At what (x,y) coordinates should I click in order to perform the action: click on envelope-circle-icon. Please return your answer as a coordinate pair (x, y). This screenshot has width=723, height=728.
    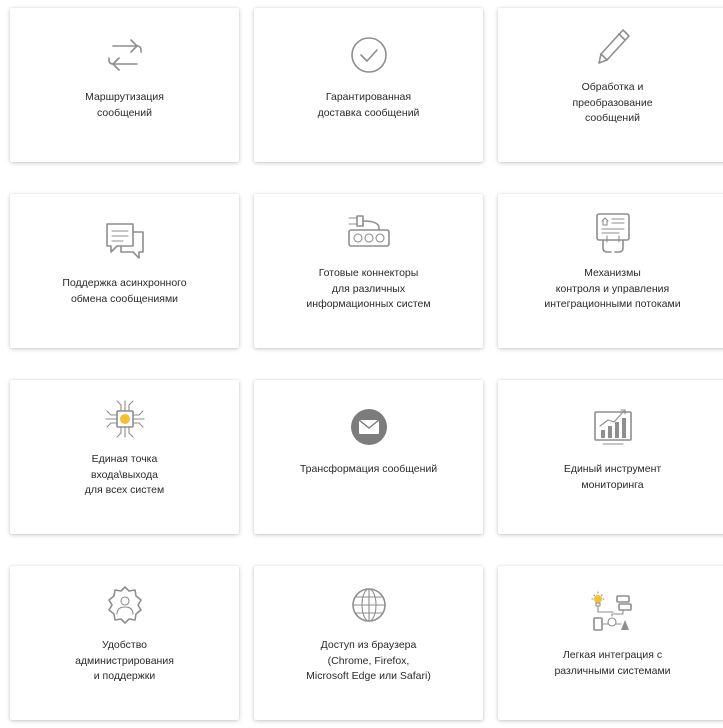
    Looking at the image, I should click on (369, 427).